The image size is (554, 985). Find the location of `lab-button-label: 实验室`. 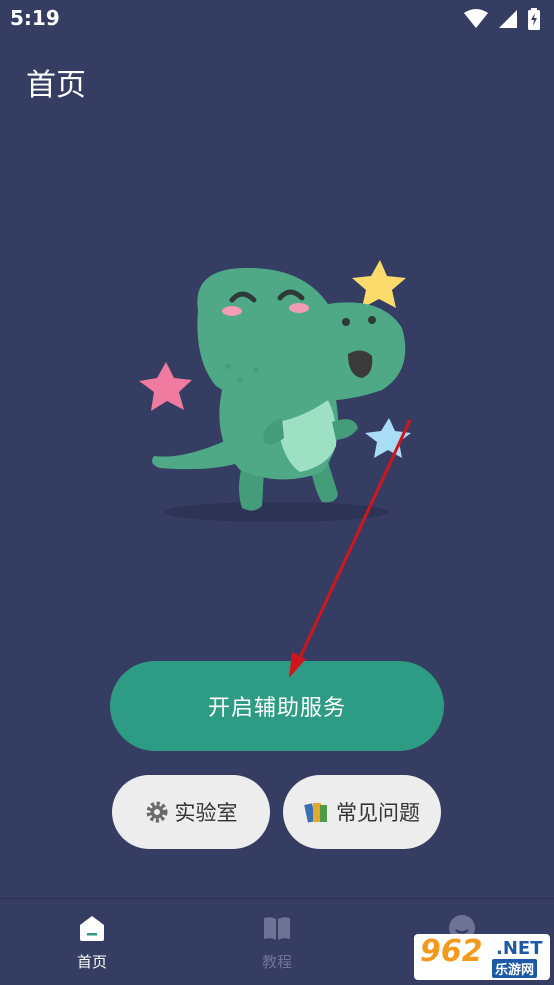

lab-button-label: 实验室 is located at coordinates (206, 813).